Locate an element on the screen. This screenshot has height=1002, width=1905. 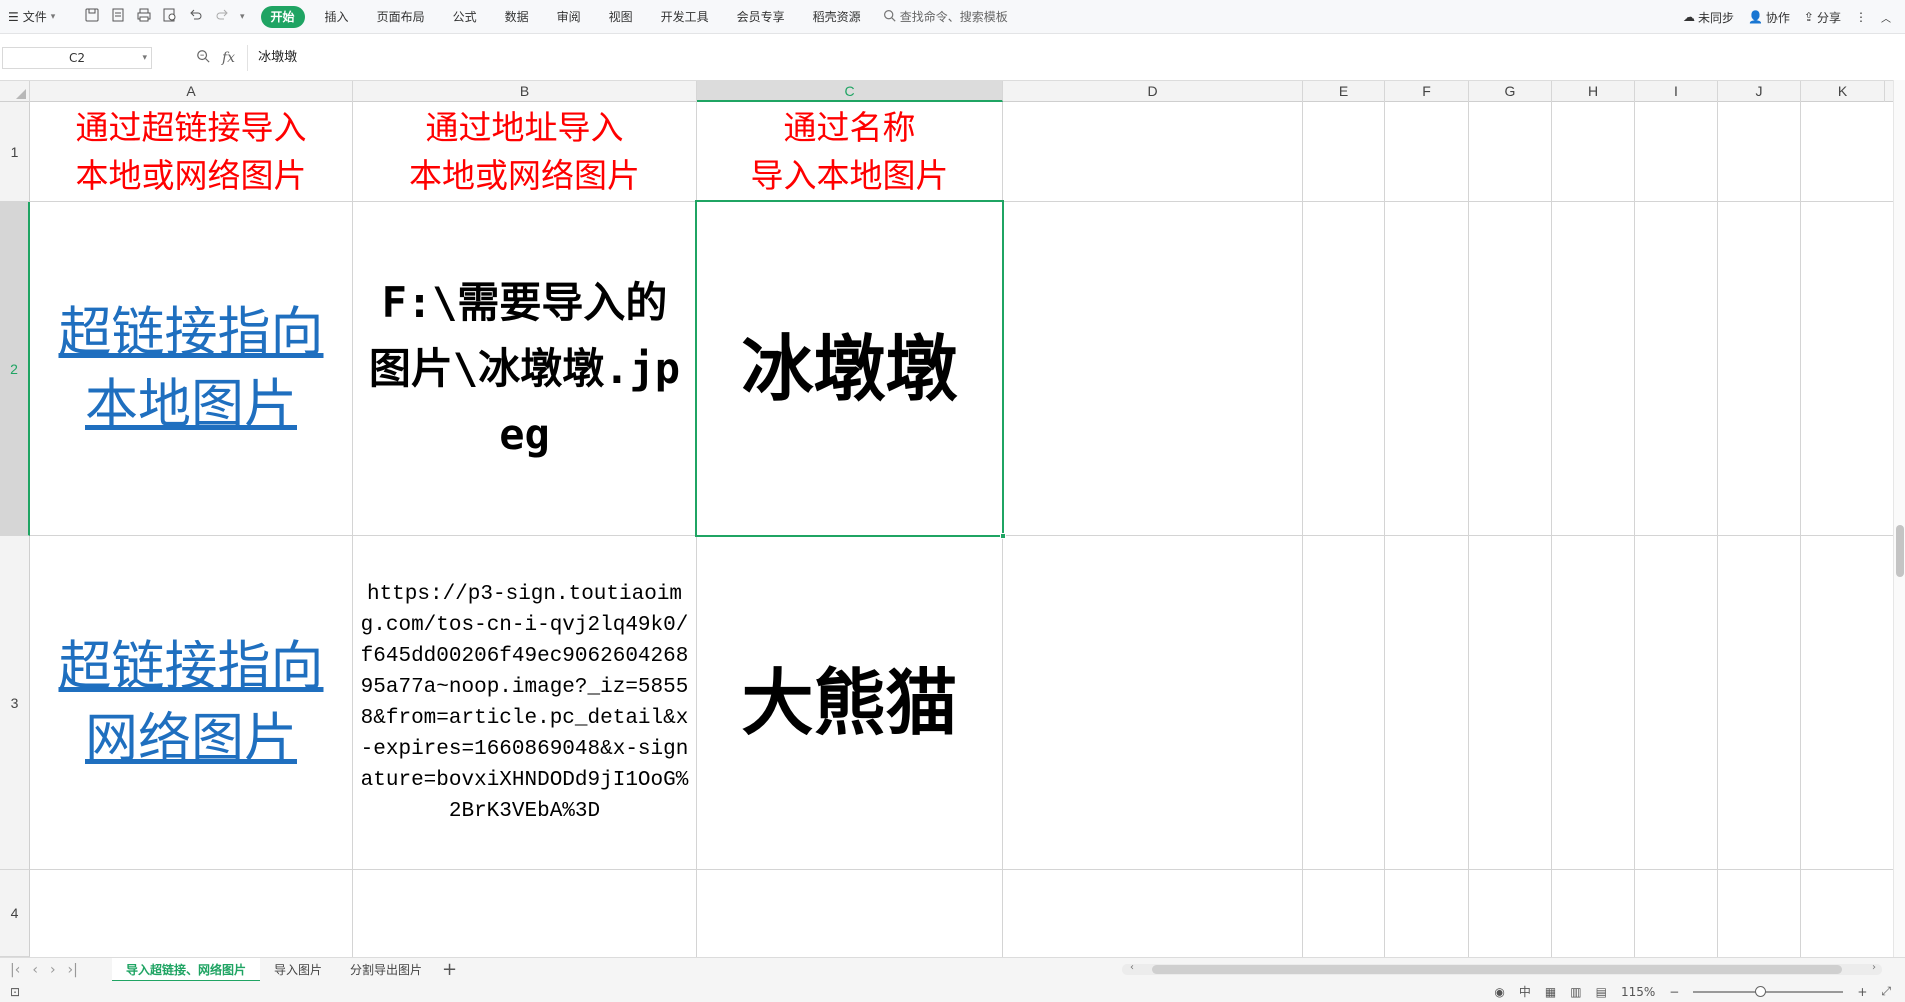
more-icon: ▾ is located at coordinates (242, 17).